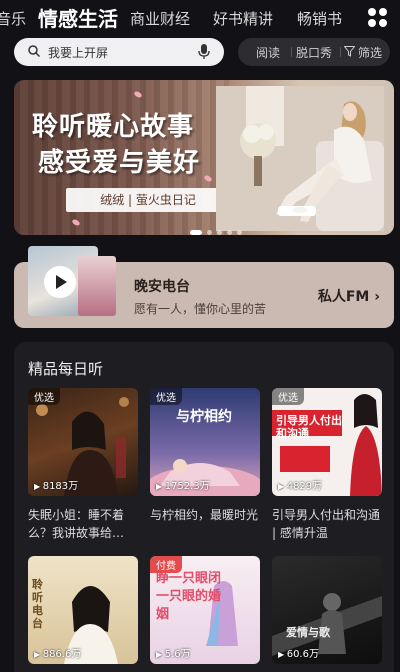 The height and width of the screenshot is (672, 400). I want to click on microphone-icon, so click(204, 52).